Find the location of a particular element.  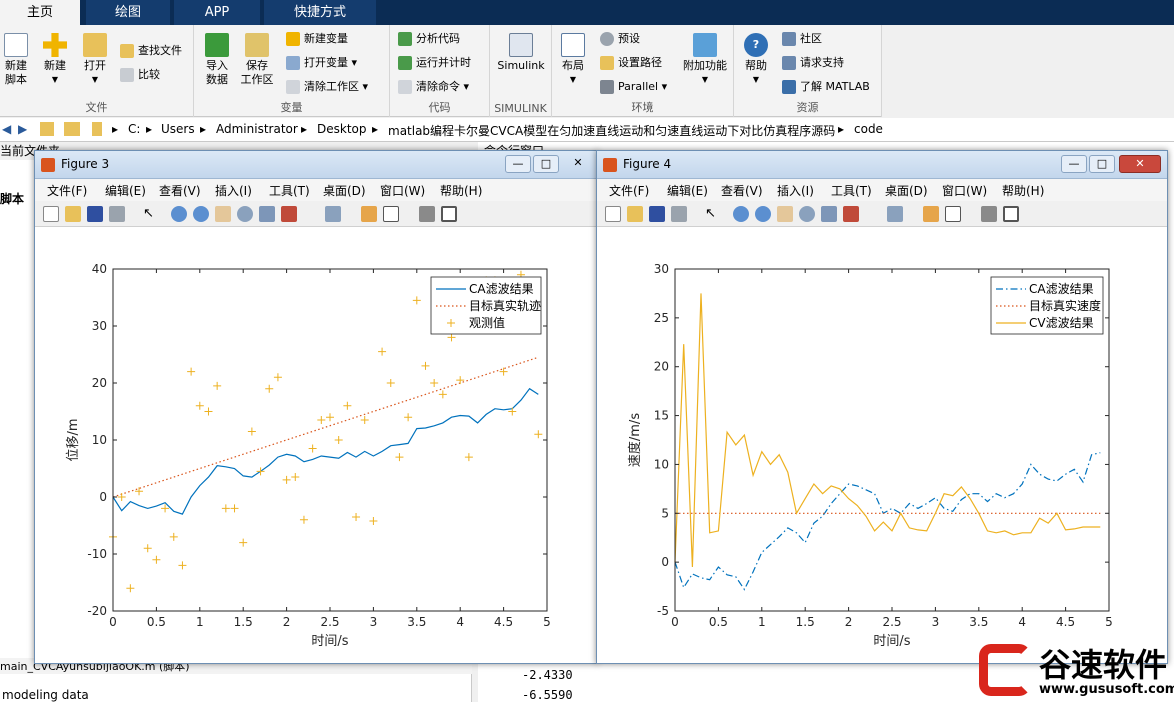

breadcrumb-administrator: Administrator is located at coordinates (257, 129).